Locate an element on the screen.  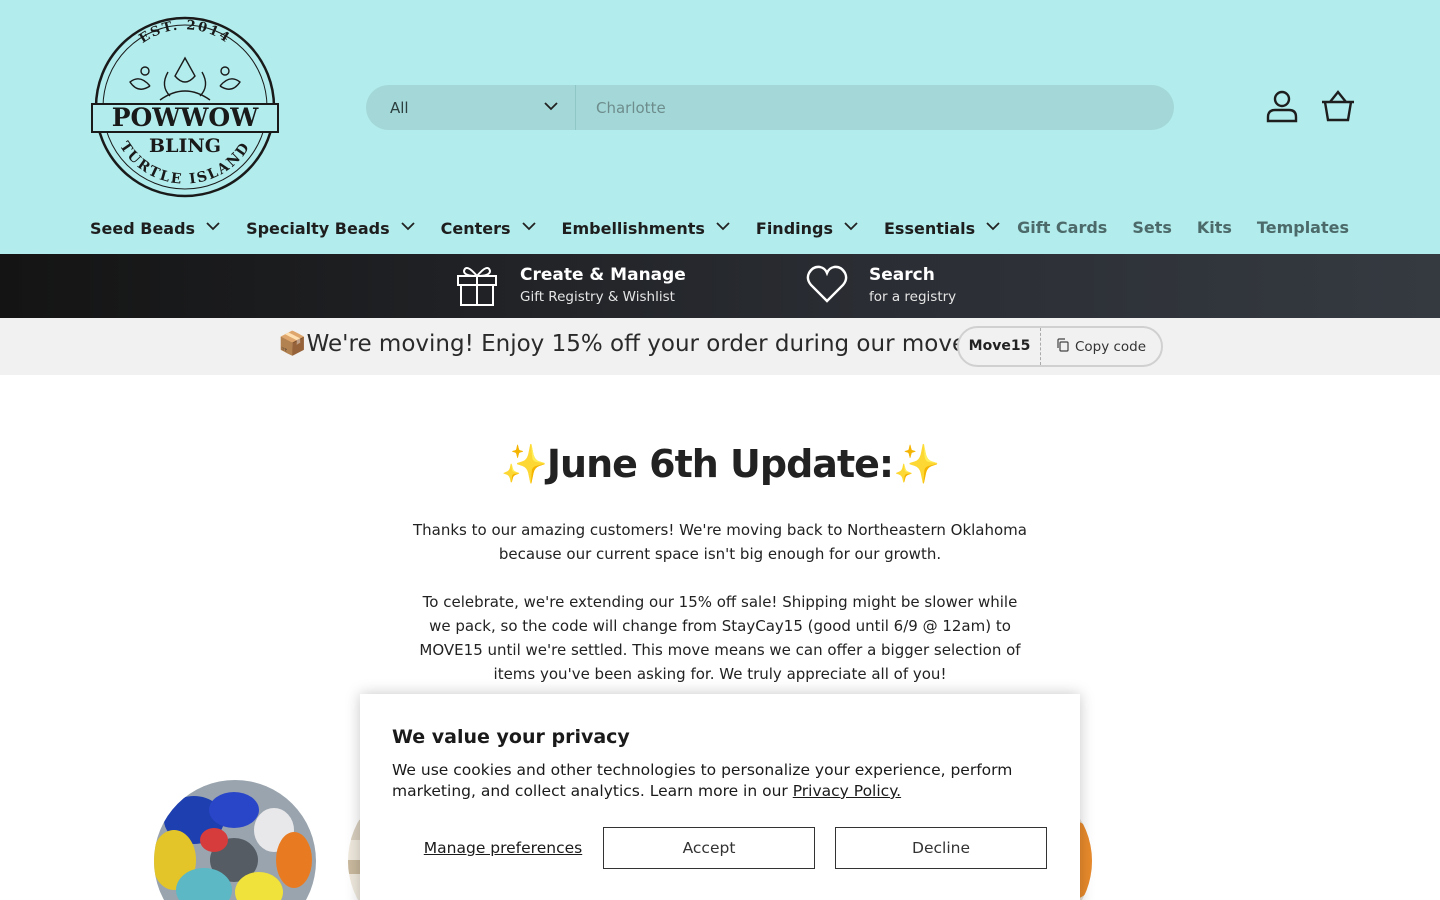
logo-sub-text: BLING is located at coordinates (185, 146).